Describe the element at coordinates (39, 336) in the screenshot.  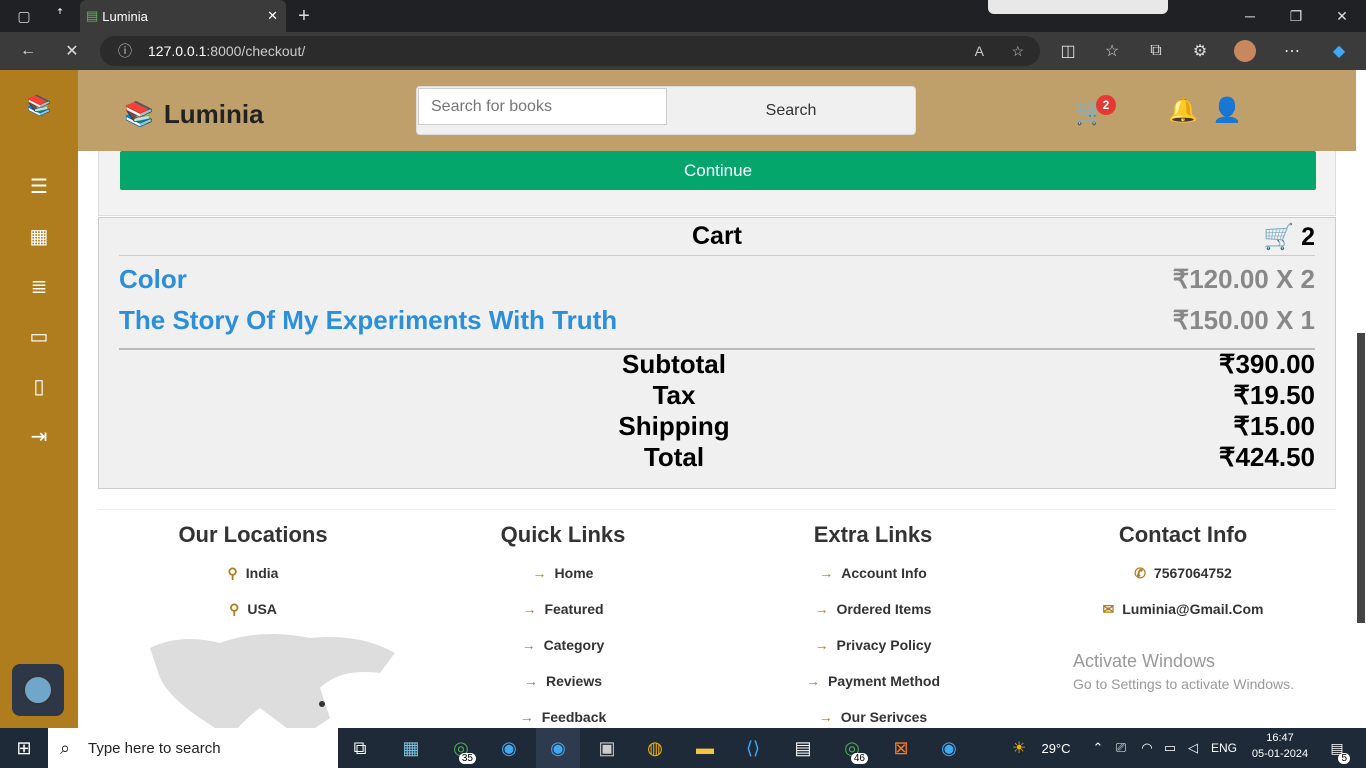
I see `book-icon: ▭` at that location.